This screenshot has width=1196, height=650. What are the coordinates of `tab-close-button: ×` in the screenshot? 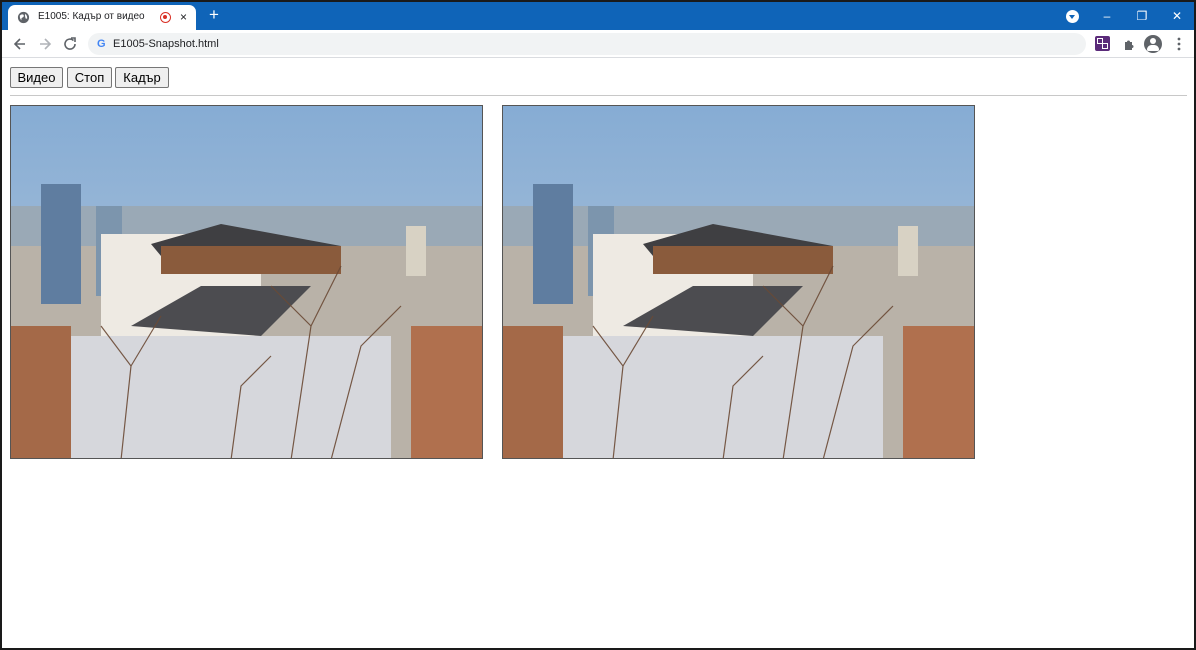 It's located at (183, 17).